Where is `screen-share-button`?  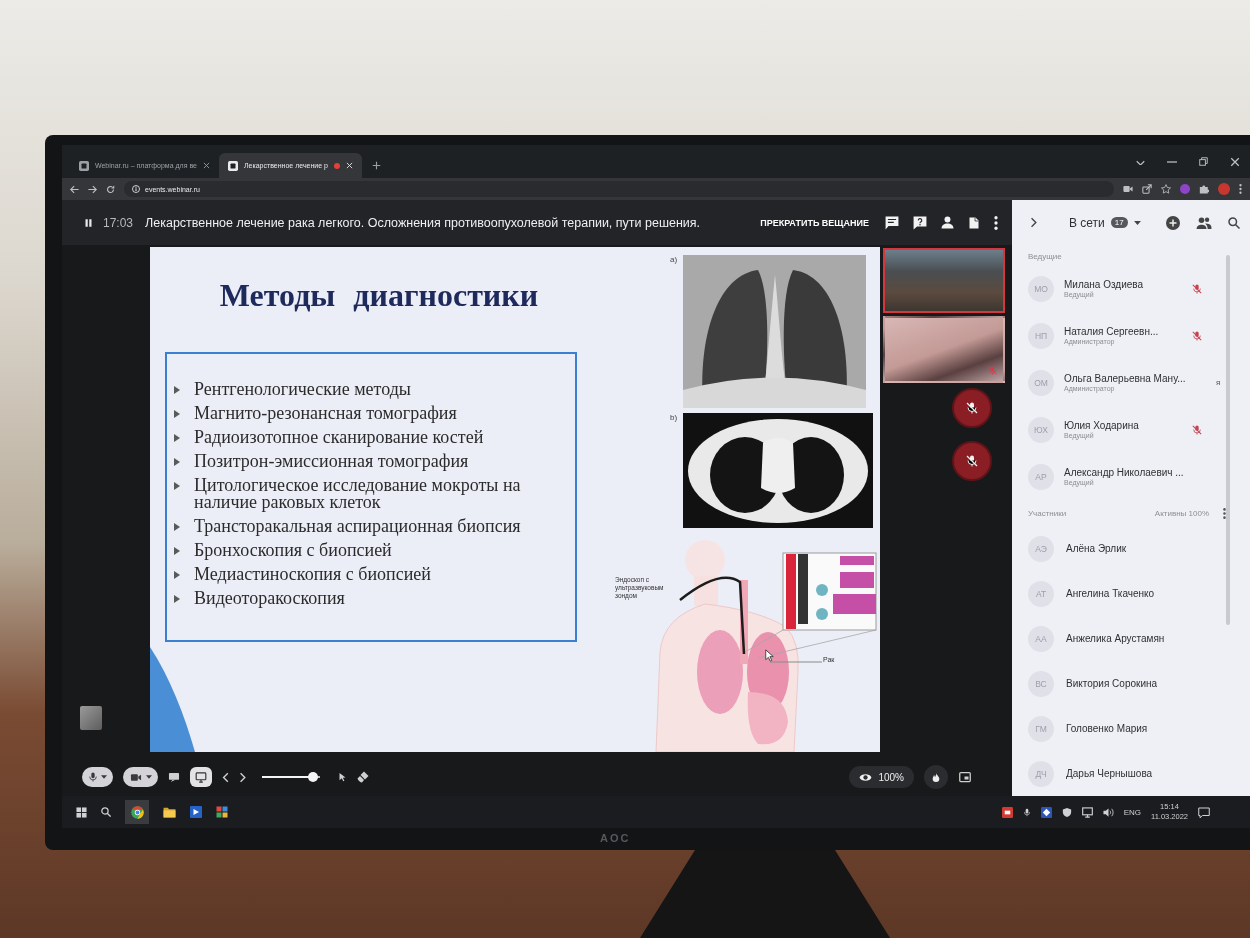 screen-share-button is located at coordinates (201, 777).